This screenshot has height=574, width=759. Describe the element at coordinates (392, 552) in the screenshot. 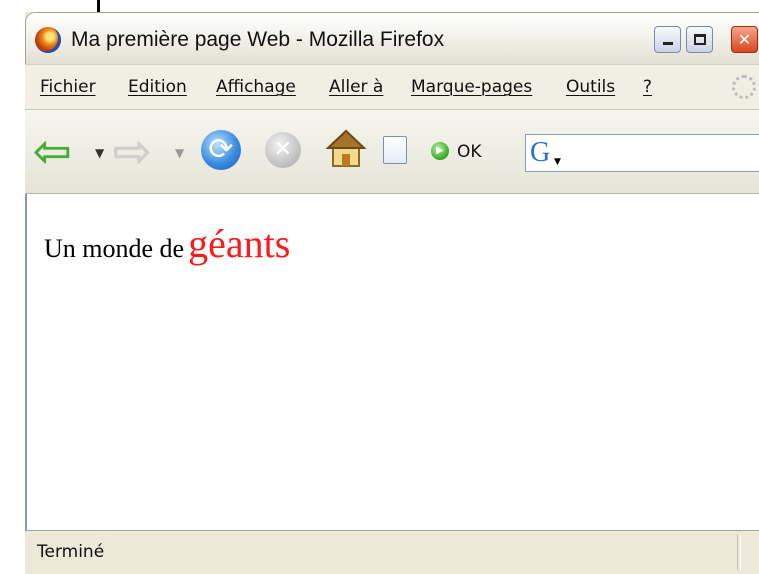

I see `status-bar: Terminé` at that location.